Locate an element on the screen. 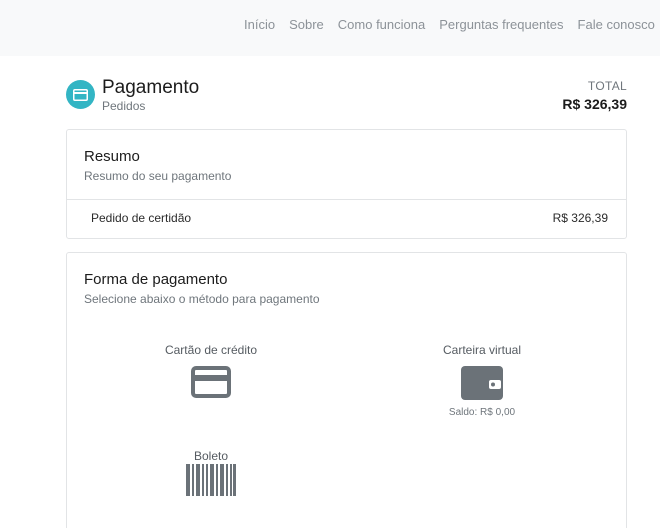 The width and height of the screenshot is (660, 528). nav-link-perguntas-frequentes: Perguntas frequentes is located at coordinates (501, 24).